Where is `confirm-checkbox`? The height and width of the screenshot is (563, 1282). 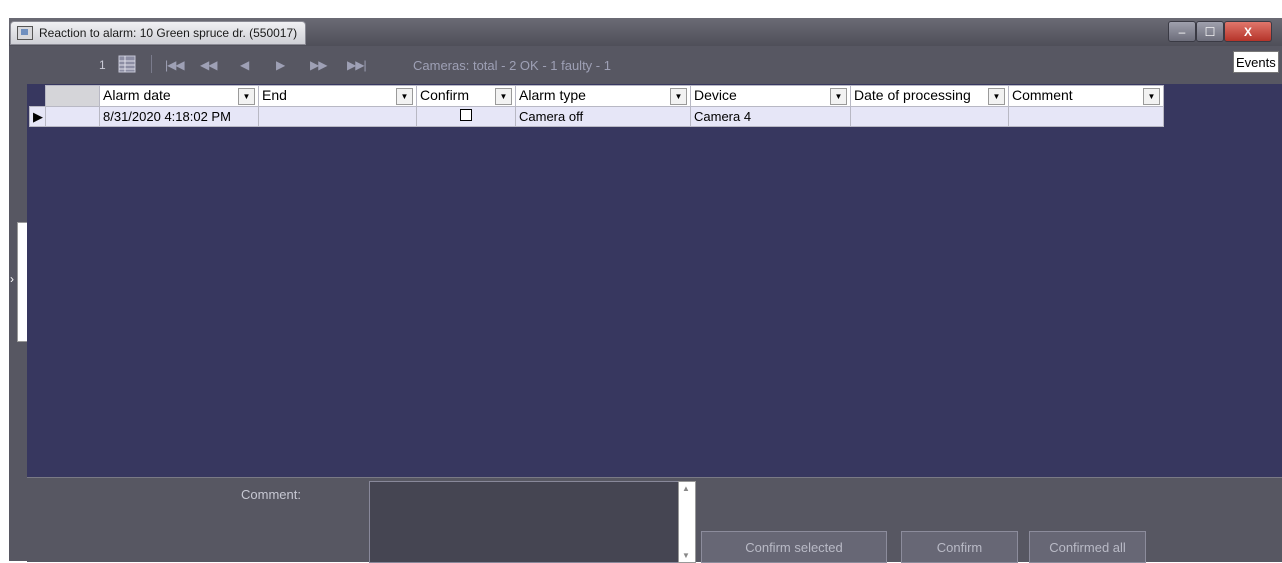 confirm-checkbox is located at coordinates (466, 115).